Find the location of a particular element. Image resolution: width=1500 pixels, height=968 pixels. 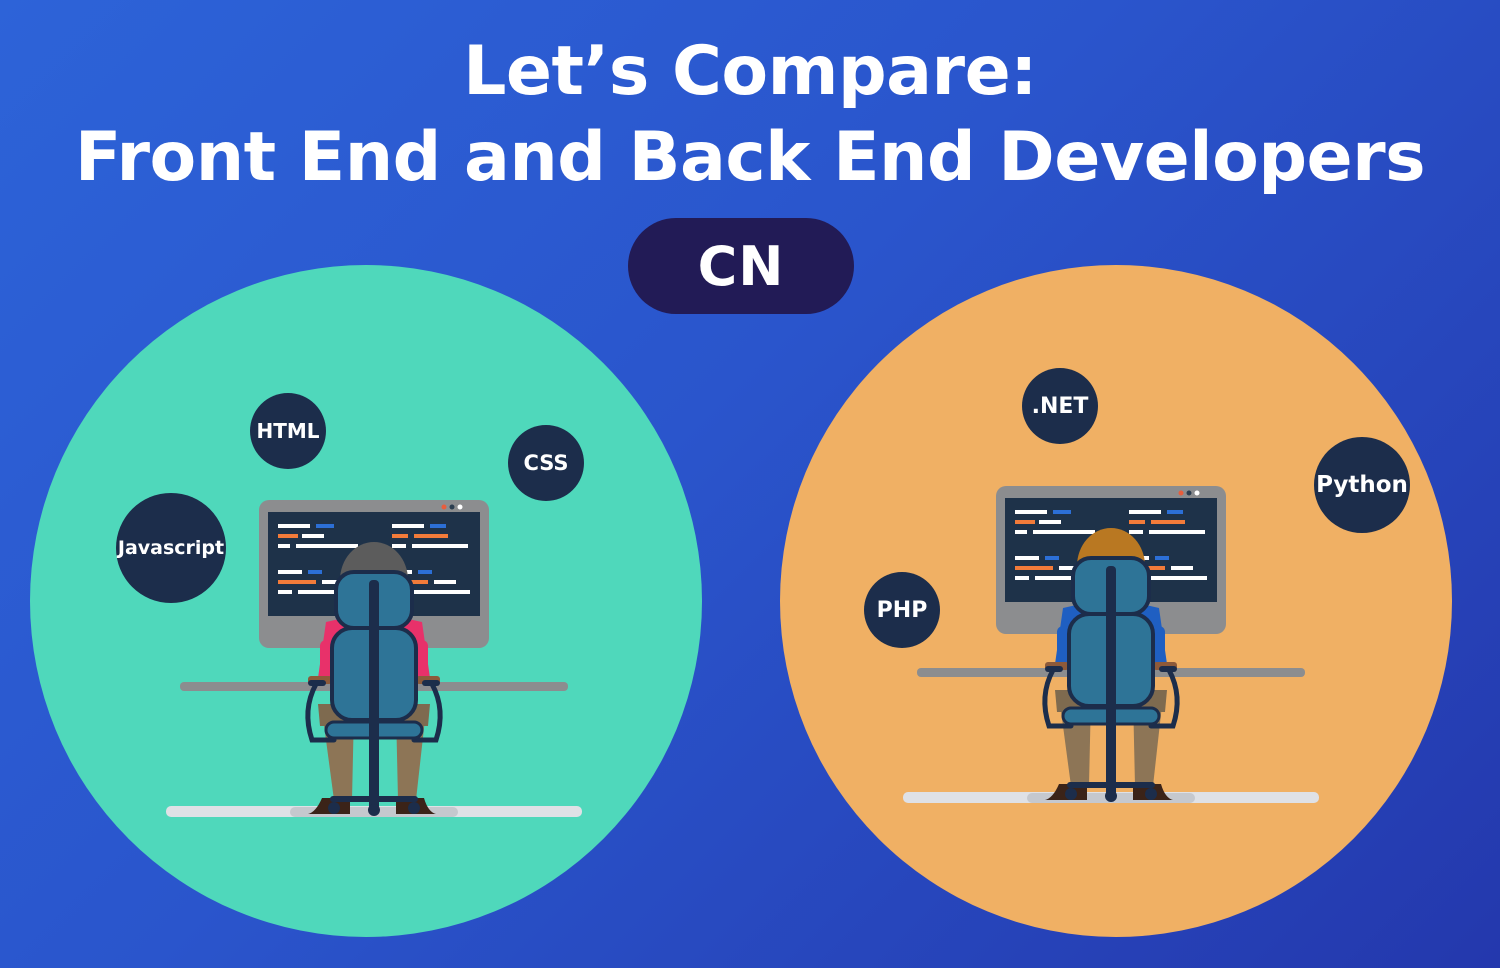

javascript-badge: Javascript is located at coordinates (171, 548).